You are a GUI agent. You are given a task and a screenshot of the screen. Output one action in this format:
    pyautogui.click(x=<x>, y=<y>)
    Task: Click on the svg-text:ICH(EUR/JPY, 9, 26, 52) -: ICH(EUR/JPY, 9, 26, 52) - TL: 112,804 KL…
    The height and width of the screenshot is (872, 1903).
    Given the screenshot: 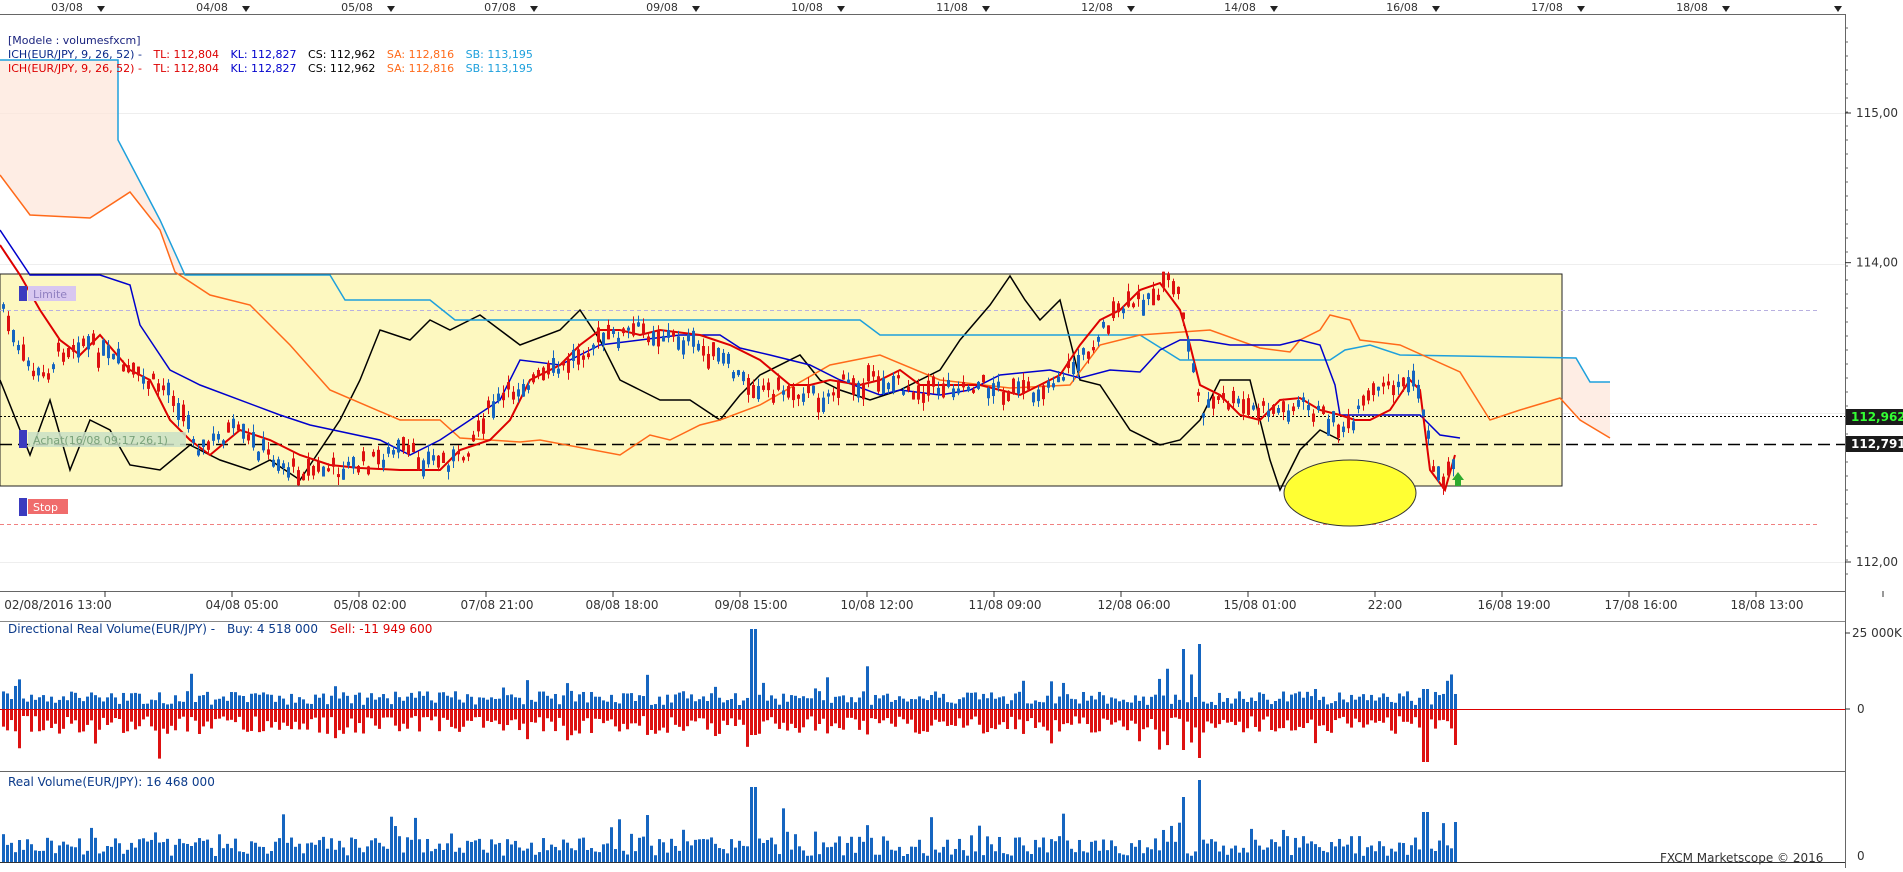 What is the action you would take?
    pyautogui.click(x=270, y=68)
    